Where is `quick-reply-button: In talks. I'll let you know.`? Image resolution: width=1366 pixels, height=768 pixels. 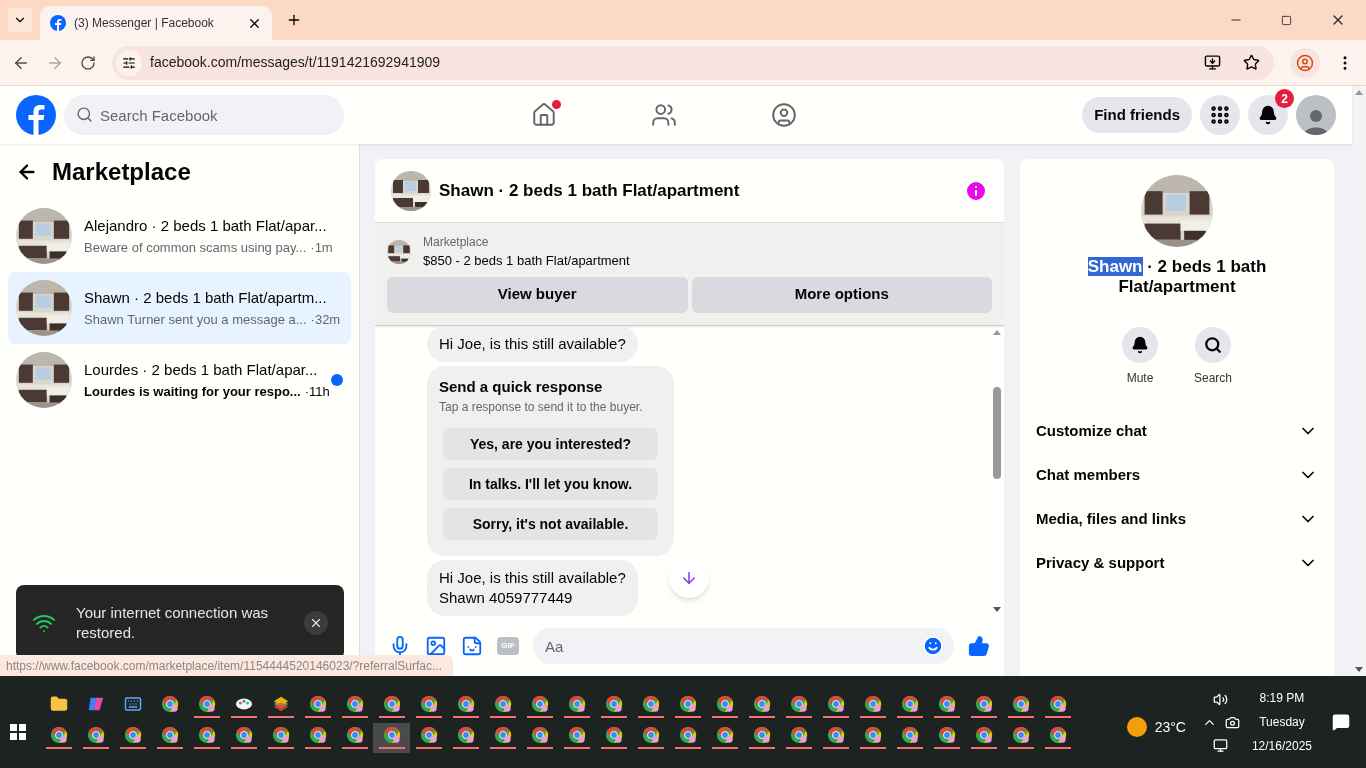
quick-reply-button: In talks. I'll let you know. is located at coordinates (550, 484).